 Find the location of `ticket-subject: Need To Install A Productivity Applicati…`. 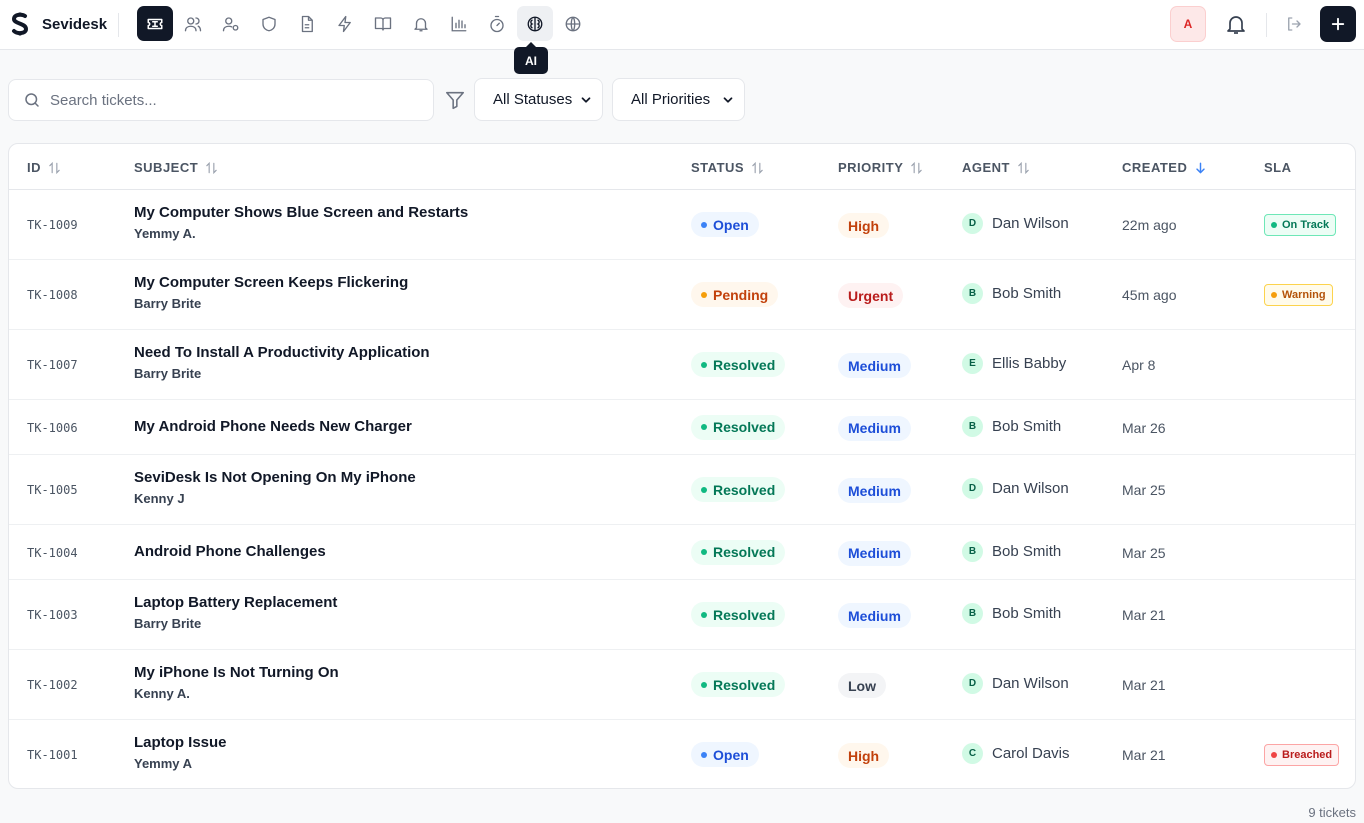

ticket-subject: Need To Install A Productivity Applicati… is located at coordinates (282, 362).